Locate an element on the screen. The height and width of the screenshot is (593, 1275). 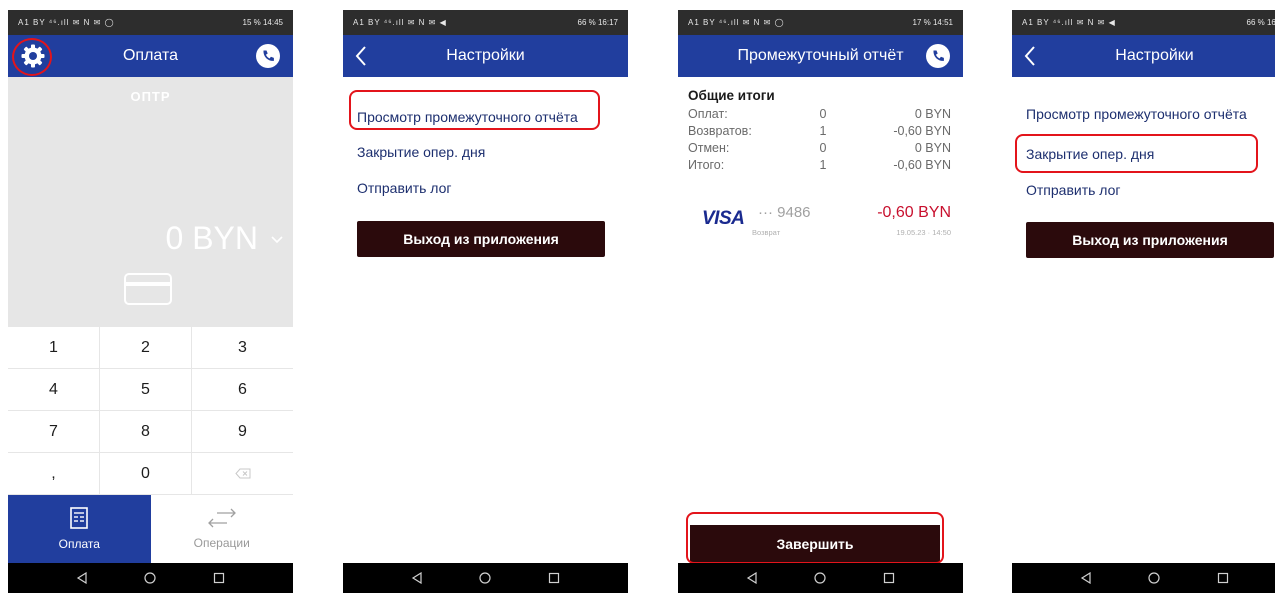
key-3: 3 is located at coordinates (242, 348).